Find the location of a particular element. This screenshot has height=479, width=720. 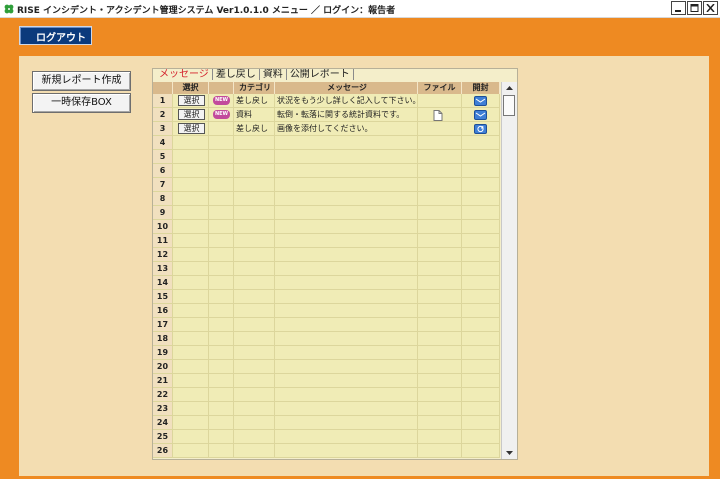

table-row: 9 is located at coordinates (326, 213).